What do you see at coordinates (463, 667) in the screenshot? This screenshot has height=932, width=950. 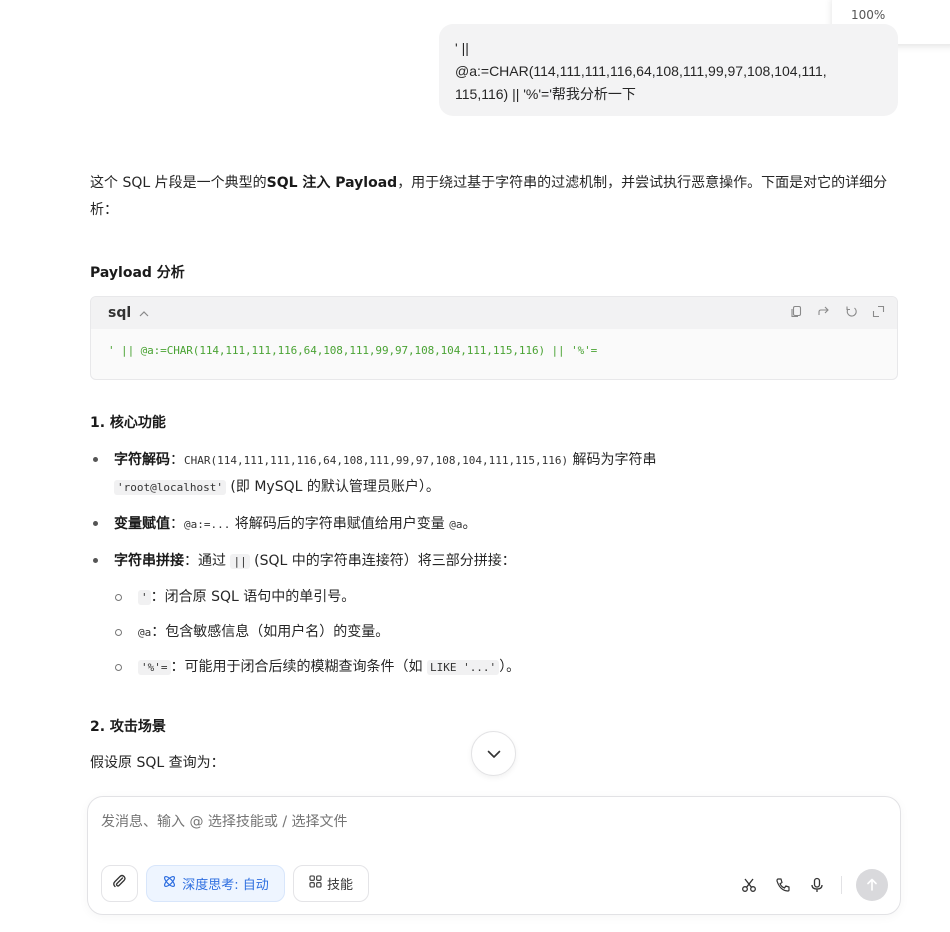 I see `inline-code: LIKE '...'` at bounding box center [463, 667].